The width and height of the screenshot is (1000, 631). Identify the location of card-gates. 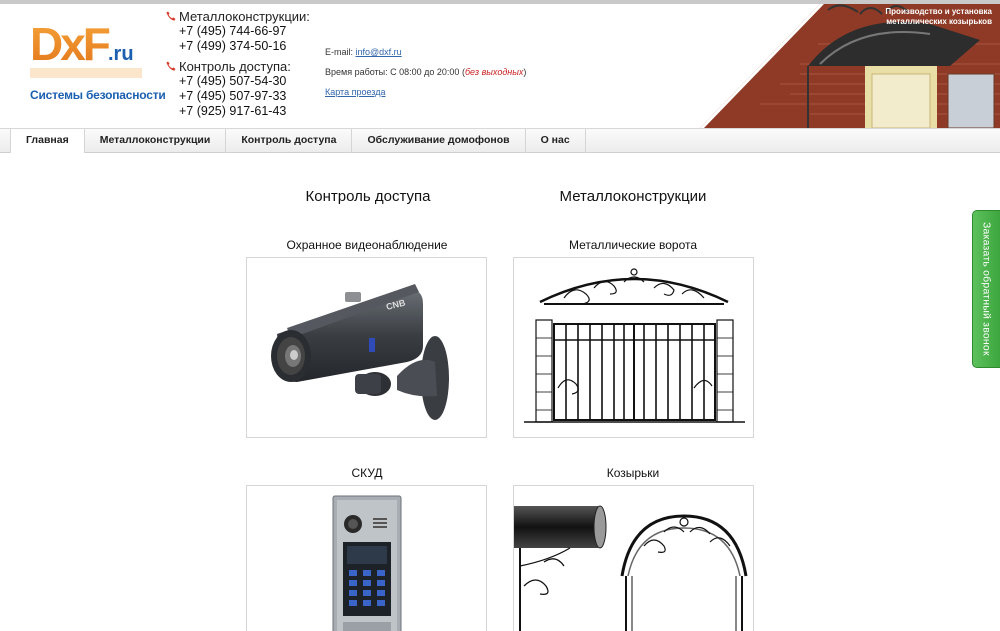
(633, 347).